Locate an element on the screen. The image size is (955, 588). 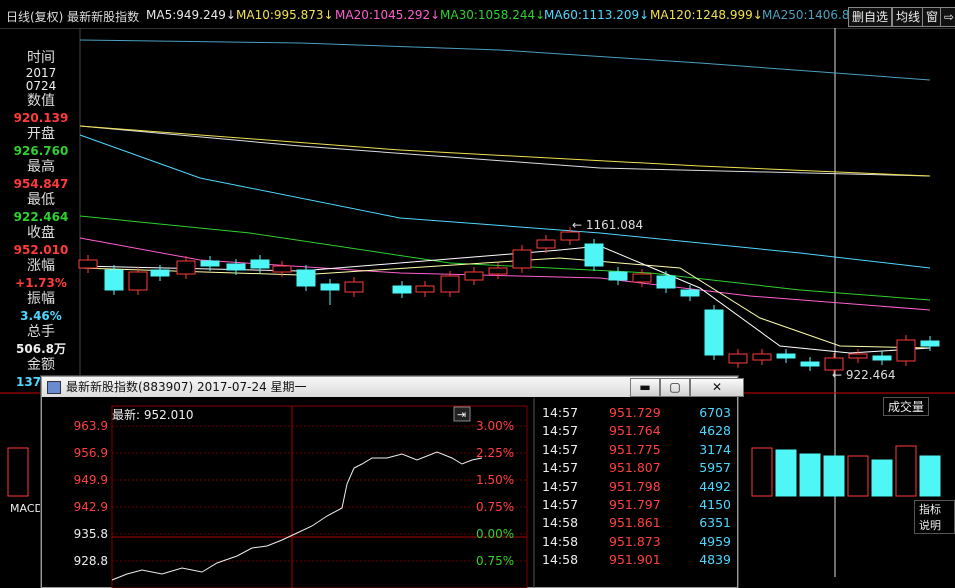
tick-row: 14:57 951.798 4492 is located at coordinates (637, 487).